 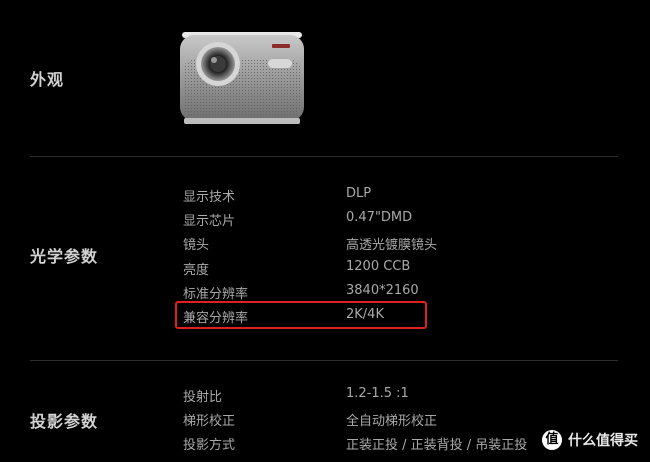 What do you see at coordinates (301, 315) in the screenshot?
I see `highlight-box` at bounding box center [301, 315].